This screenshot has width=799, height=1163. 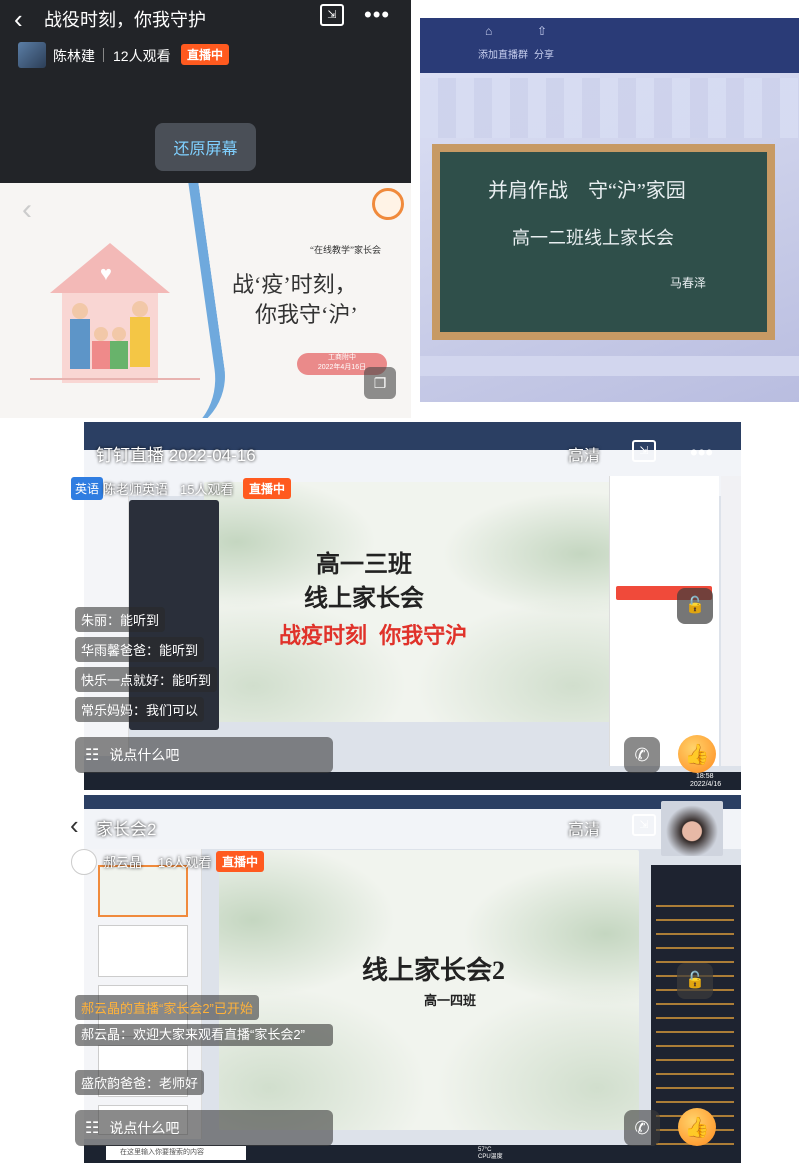 I want to click on restore-screen-label: 还原屏幕, so click(x=205, y=149).